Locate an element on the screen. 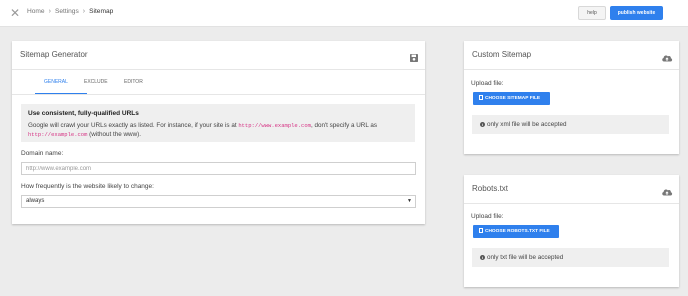  tab-bar: GENERAL EXCLUDE EDITOR is located at coordinates (218, 83).